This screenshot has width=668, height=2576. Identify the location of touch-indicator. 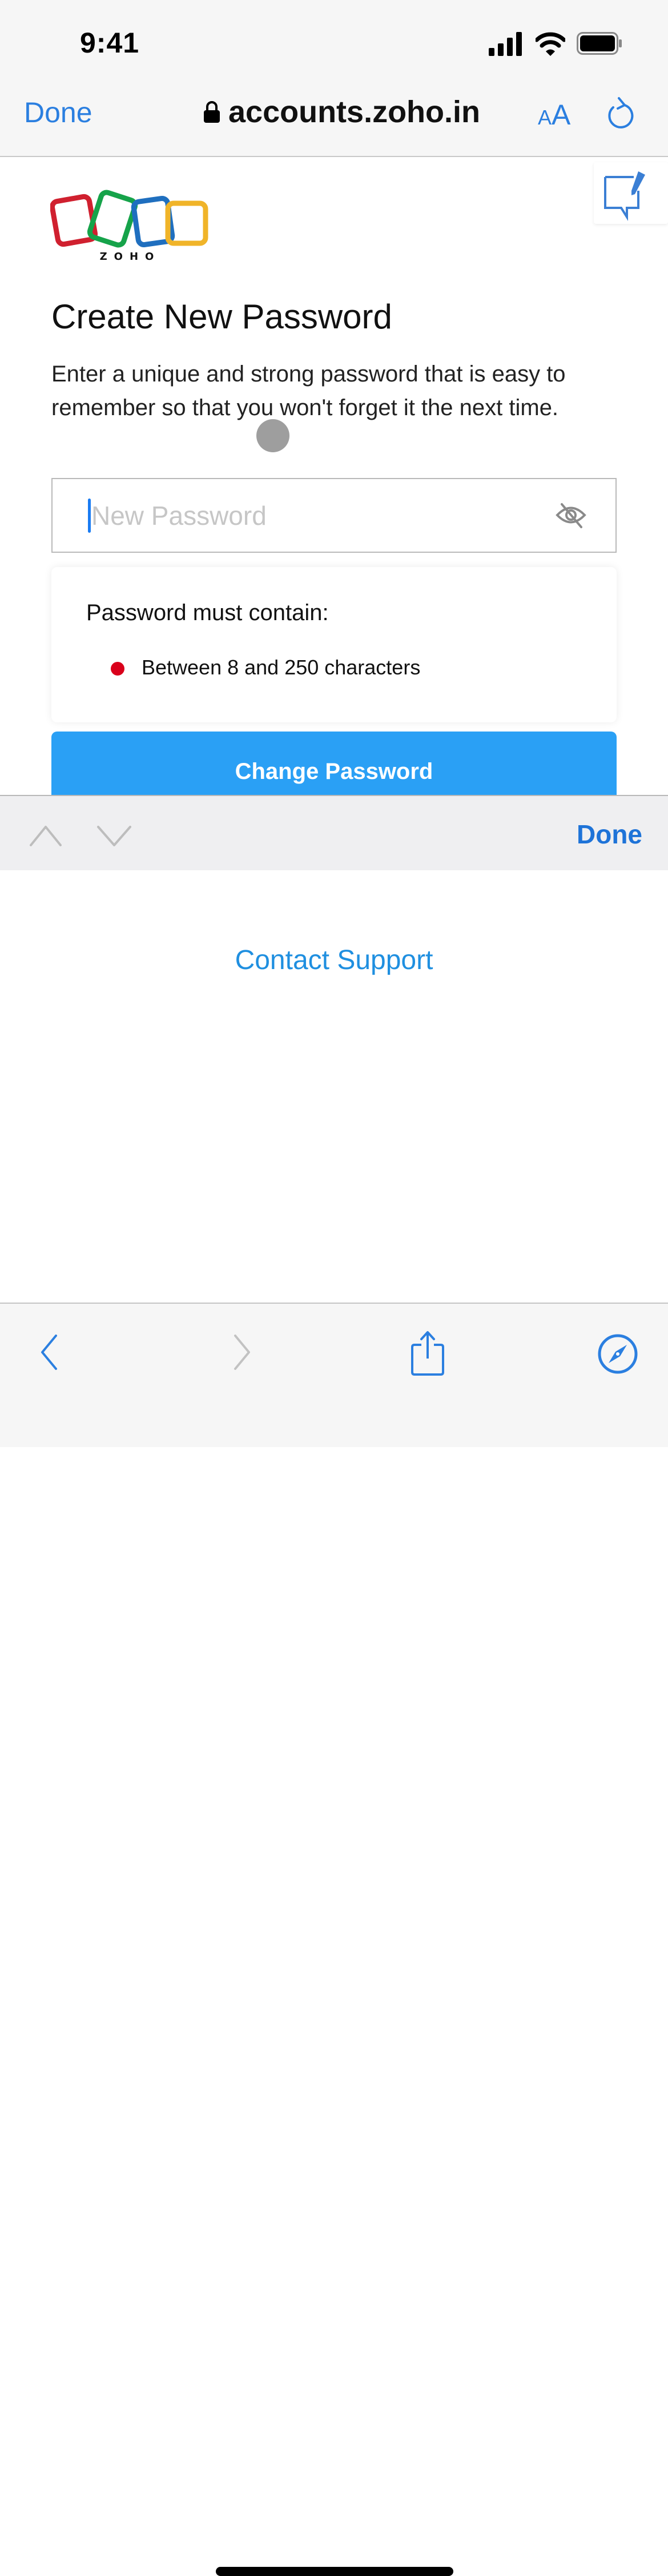
(272, 435).